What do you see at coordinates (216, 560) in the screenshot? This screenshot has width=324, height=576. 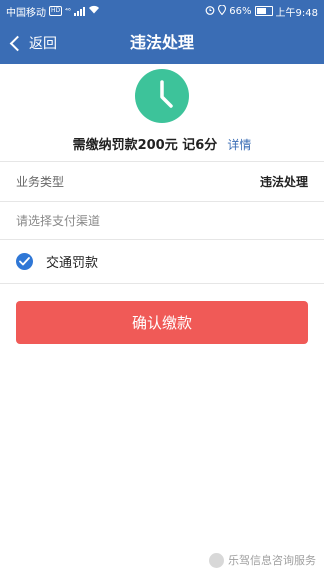 I see `wechat-icon` at bounding box center [216, 560].